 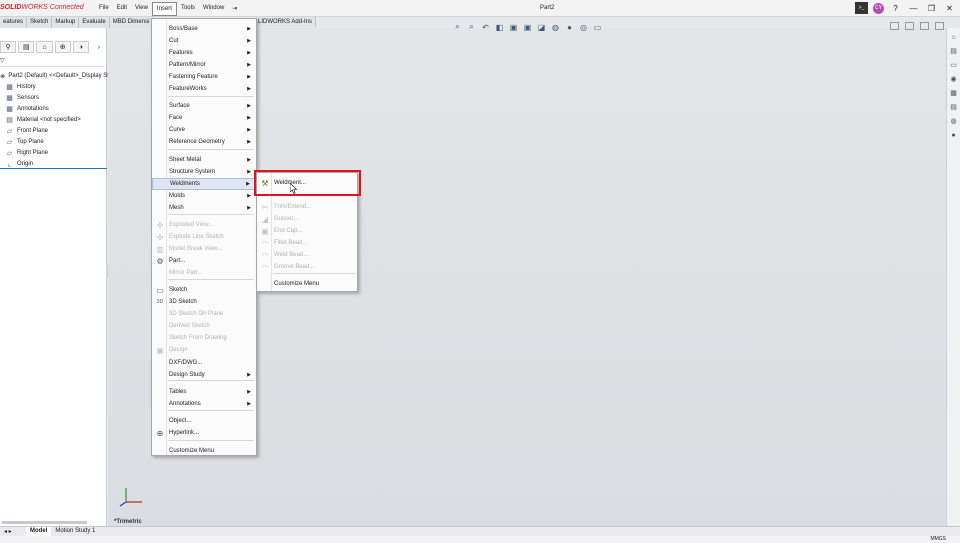 I want to click on forum-icon: ◍, so click(x=953, y=121).